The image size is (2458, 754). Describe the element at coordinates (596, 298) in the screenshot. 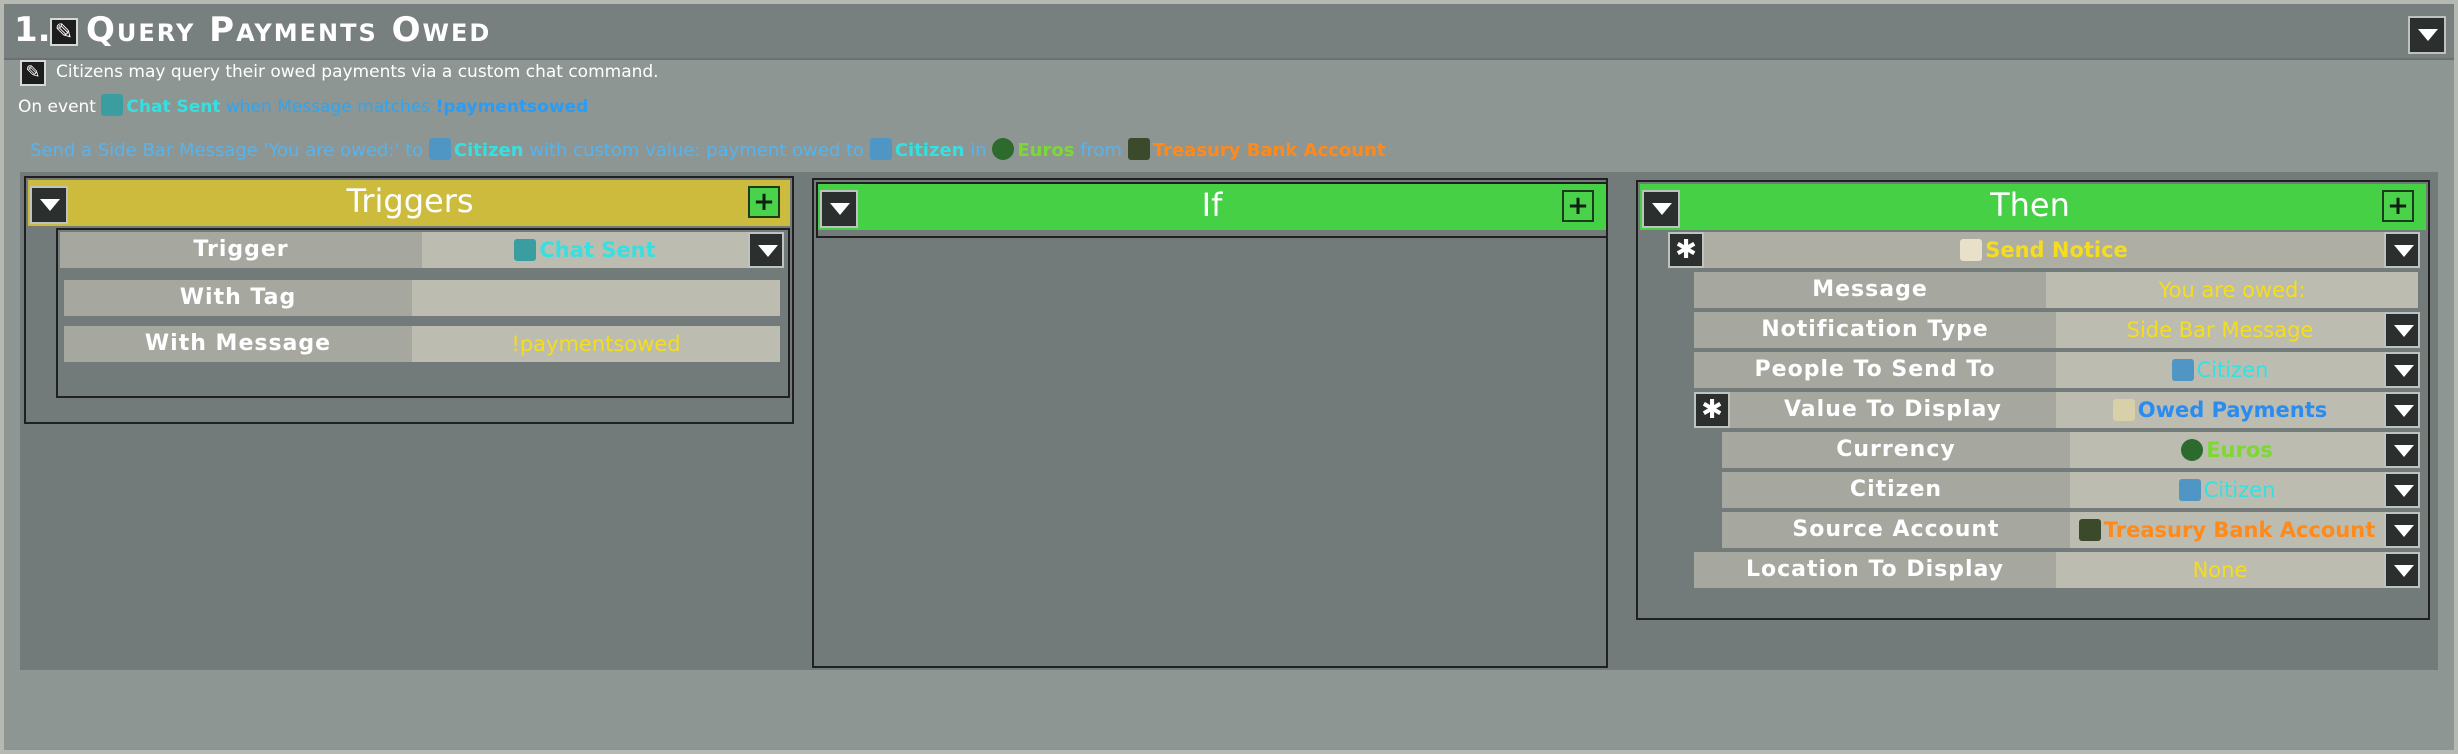

I see `with-tag-field` at that location.